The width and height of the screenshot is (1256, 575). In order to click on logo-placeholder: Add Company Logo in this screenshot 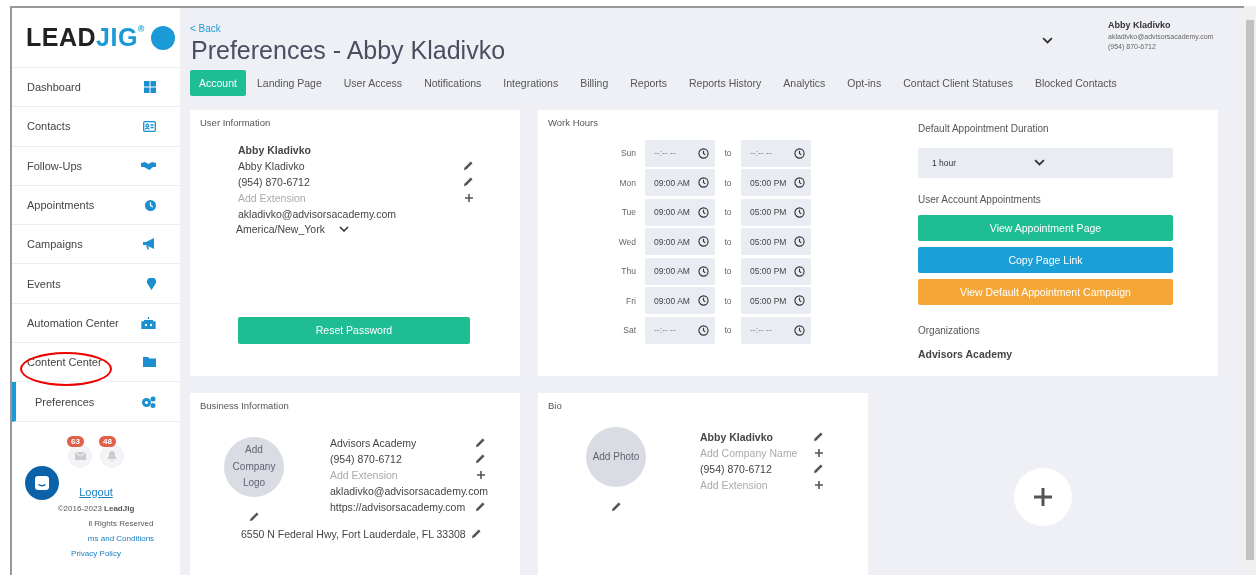, I will do `click(254, 466)`.